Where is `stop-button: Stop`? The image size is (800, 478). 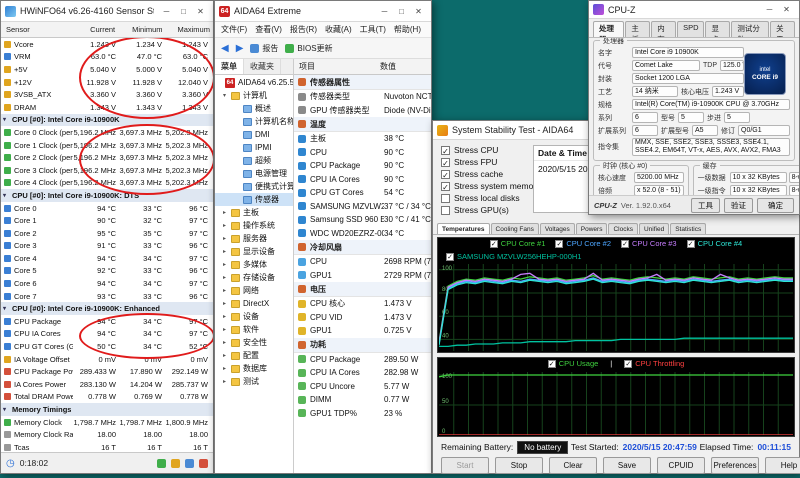
stop-button: Stop is located at coordinates (519, 465).